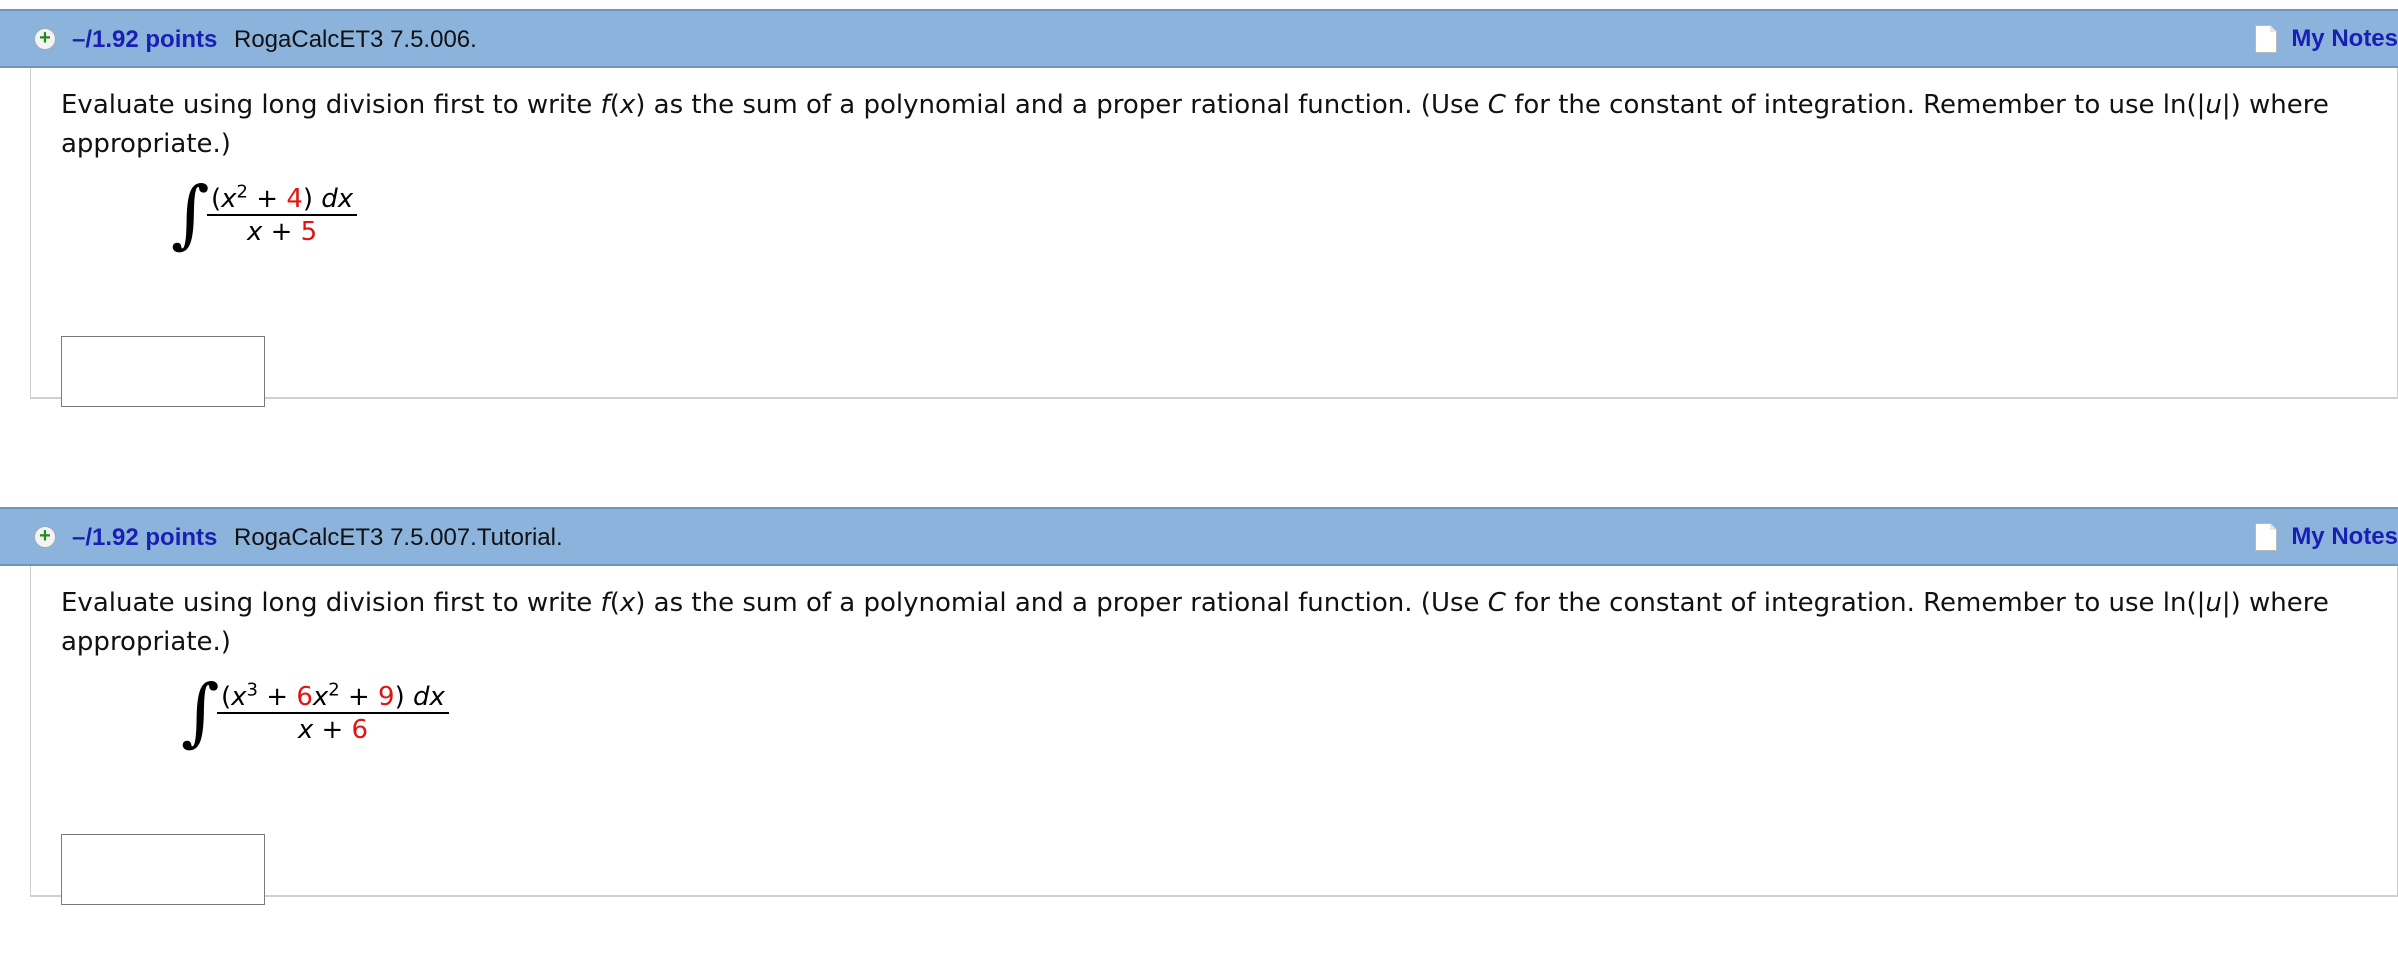 The width and height of the screenshot is (2398, 966). I want to click on denominator: x + 5, so click(282, 232).